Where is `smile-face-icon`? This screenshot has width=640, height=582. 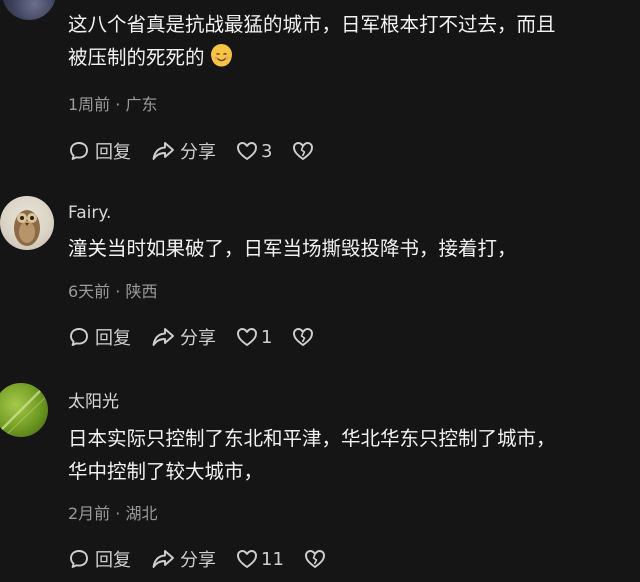 smile-face-icon is located at coordinates (221, 55).